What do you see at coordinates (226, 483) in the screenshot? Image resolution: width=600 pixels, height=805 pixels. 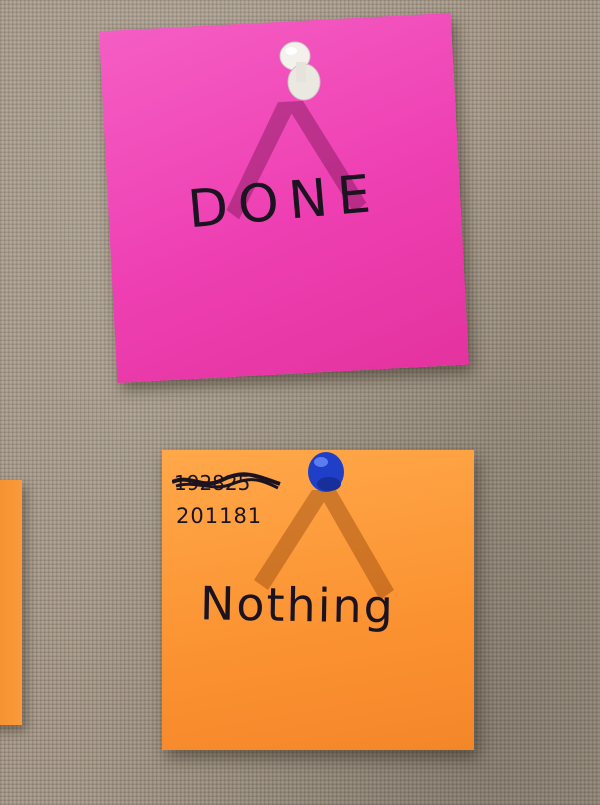 I see `crossed-out-number: 192825` at bounding box center [226, 483].